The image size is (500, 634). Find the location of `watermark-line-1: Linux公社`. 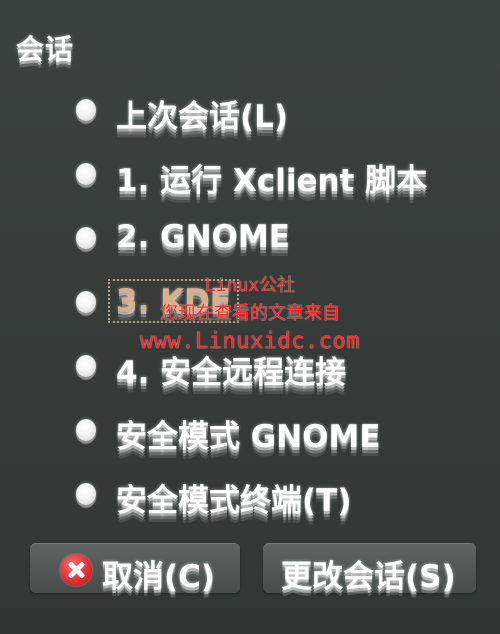

watermark-line-1: Linux公社 is located at coordinates (250, 285).